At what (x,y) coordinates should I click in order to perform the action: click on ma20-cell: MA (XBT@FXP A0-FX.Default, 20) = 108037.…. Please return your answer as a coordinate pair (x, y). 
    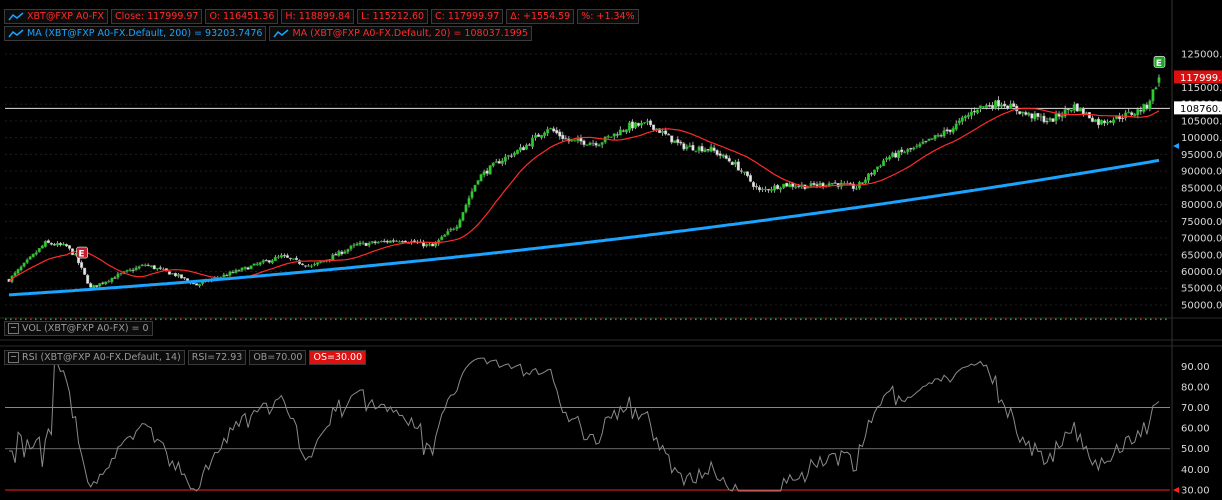
    Looking at the image, I should click on (400, 33).